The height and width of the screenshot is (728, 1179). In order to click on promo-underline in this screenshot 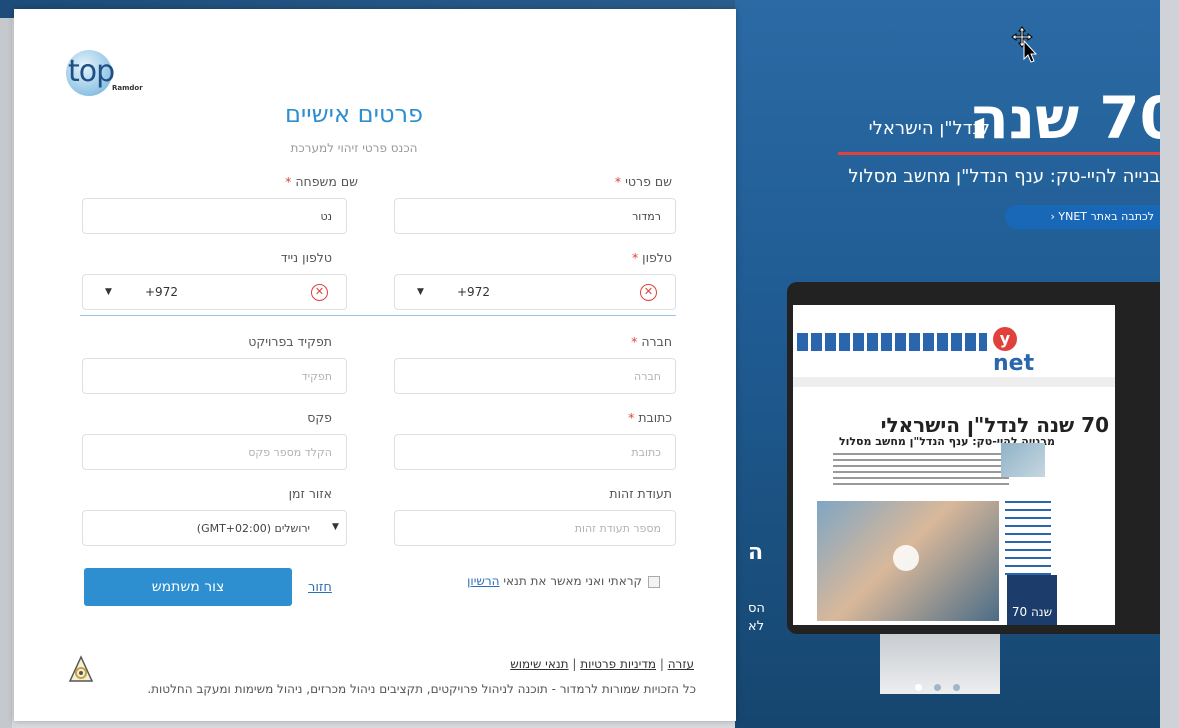, I will do `click(999, 153)`.